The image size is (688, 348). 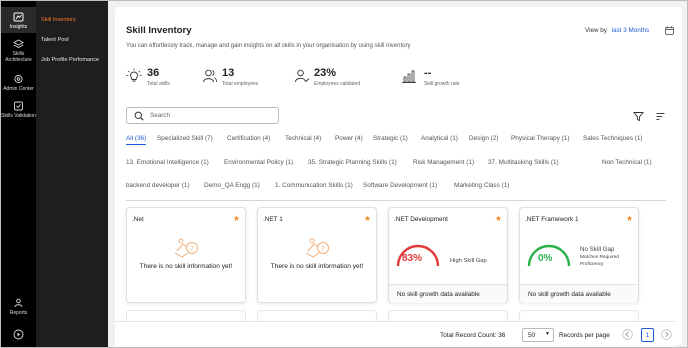 I want to click on collapse-icon, so click(x=18, y=334).